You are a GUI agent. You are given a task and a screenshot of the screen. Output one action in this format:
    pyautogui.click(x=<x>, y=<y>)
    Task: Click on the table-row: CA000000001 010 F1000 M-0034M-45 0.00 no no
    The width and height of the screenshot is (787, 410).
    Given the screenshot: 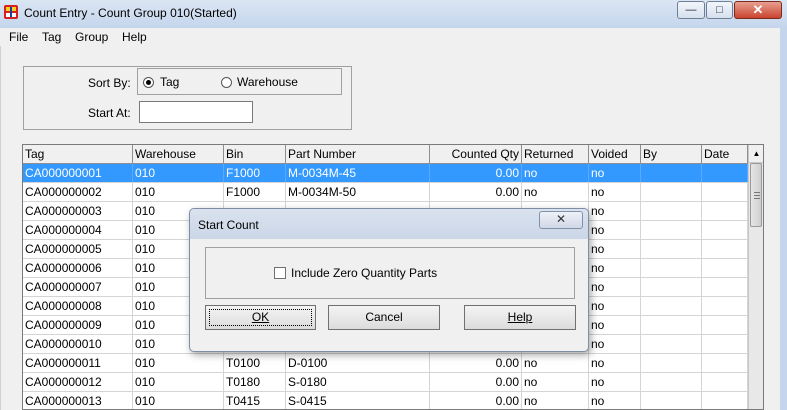 What is the action you would take?
    pyautogui.click(x=385, y=173)
    